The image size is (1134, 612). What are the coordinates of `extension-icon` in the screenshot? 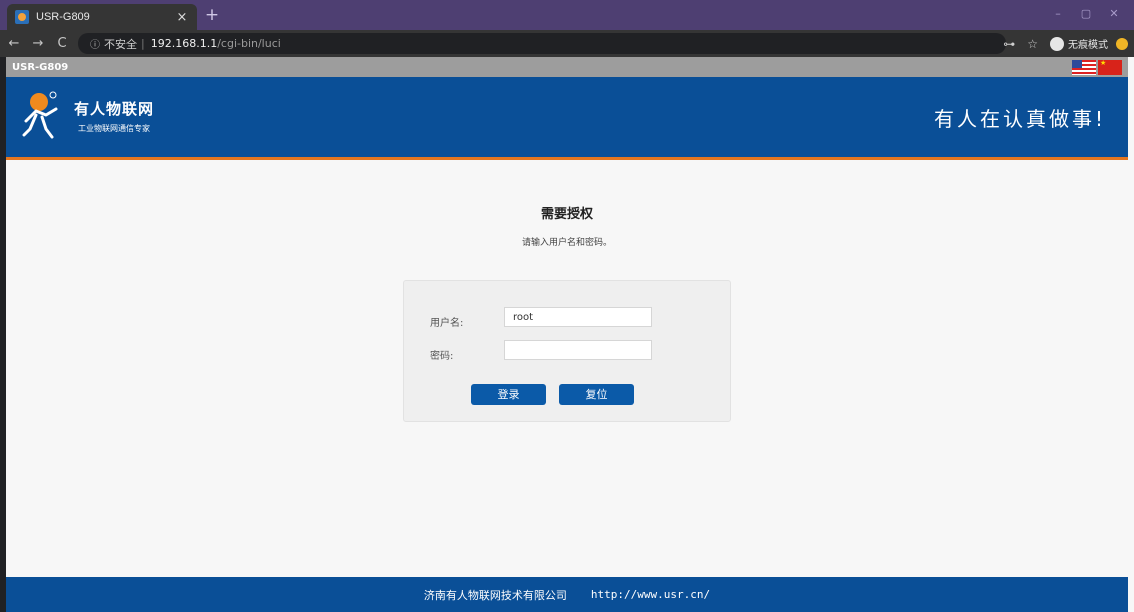 It's located at (1122, 43).